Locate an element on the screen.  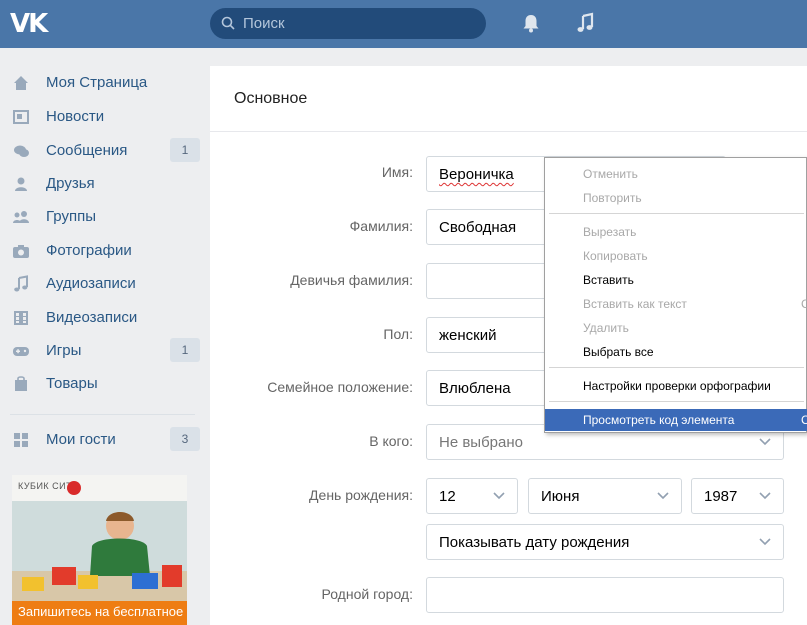
birthday-visibility-value: Показывать дату рождения is located at coordinates (534, 542).